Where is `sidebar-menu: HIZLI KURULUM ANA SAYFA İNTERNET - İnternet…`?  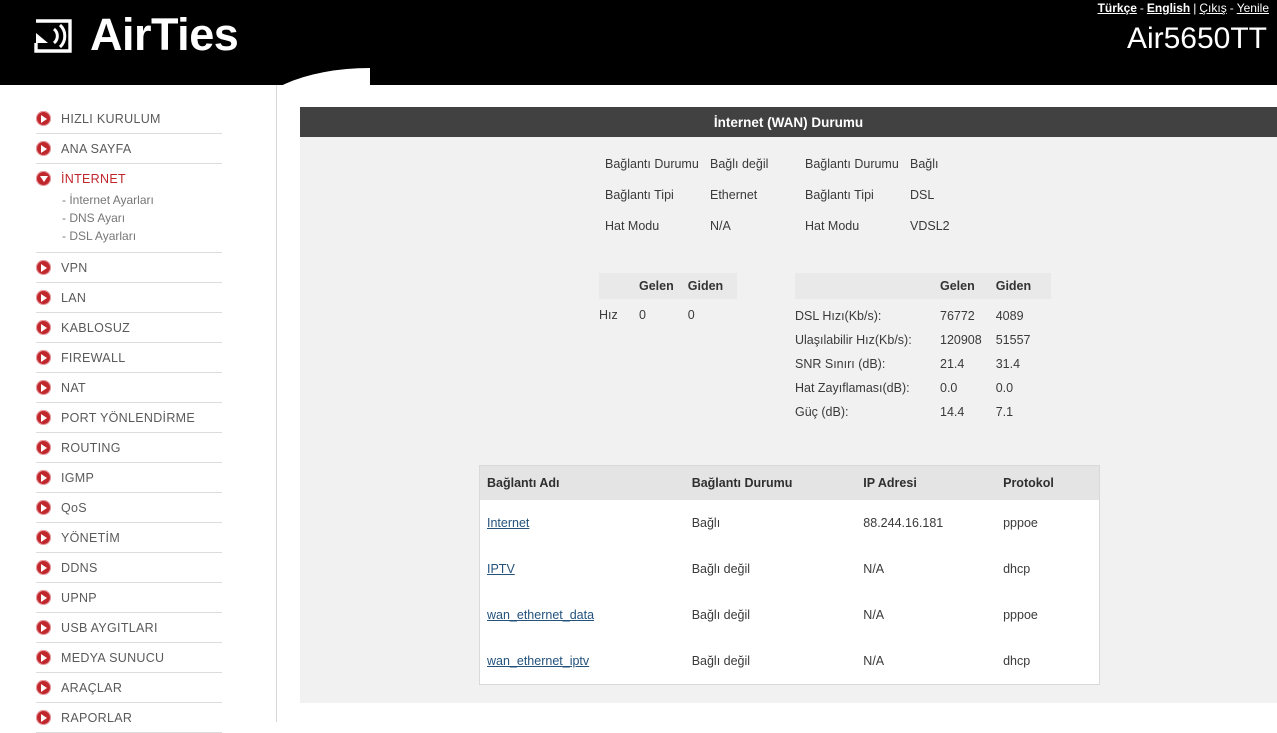
sidebar-menu: HIZLI KURULUM ANA SAYFA İNTERNET - İnternet… is located at coordinates (129, 418).